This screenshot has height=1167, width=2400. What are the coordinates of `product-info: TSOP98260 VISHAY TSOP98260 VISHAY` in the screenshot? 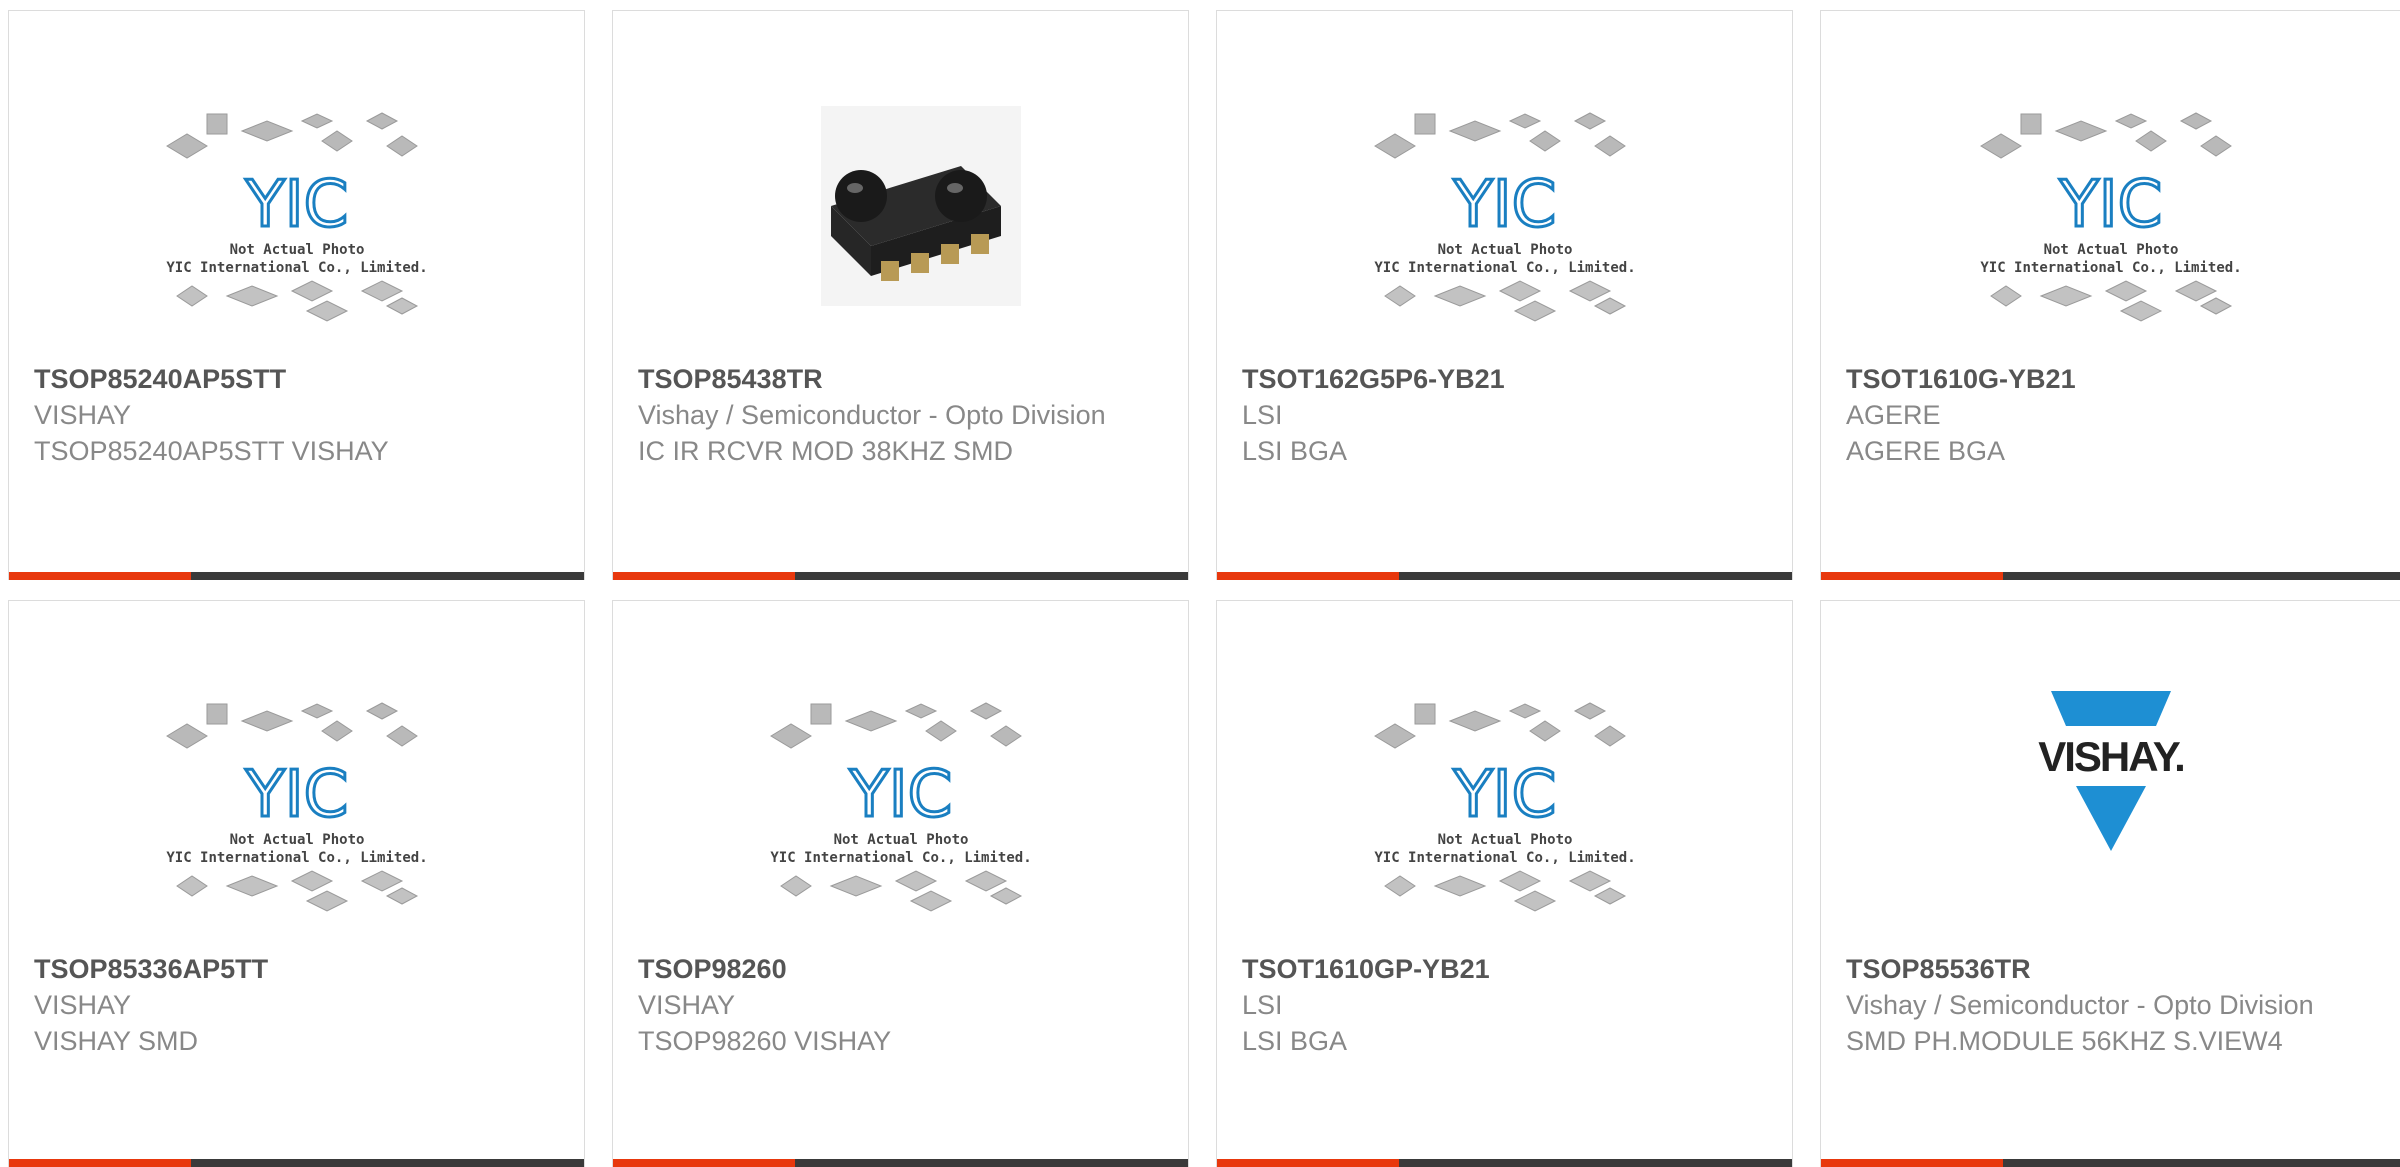 It's located at (900, 1005).